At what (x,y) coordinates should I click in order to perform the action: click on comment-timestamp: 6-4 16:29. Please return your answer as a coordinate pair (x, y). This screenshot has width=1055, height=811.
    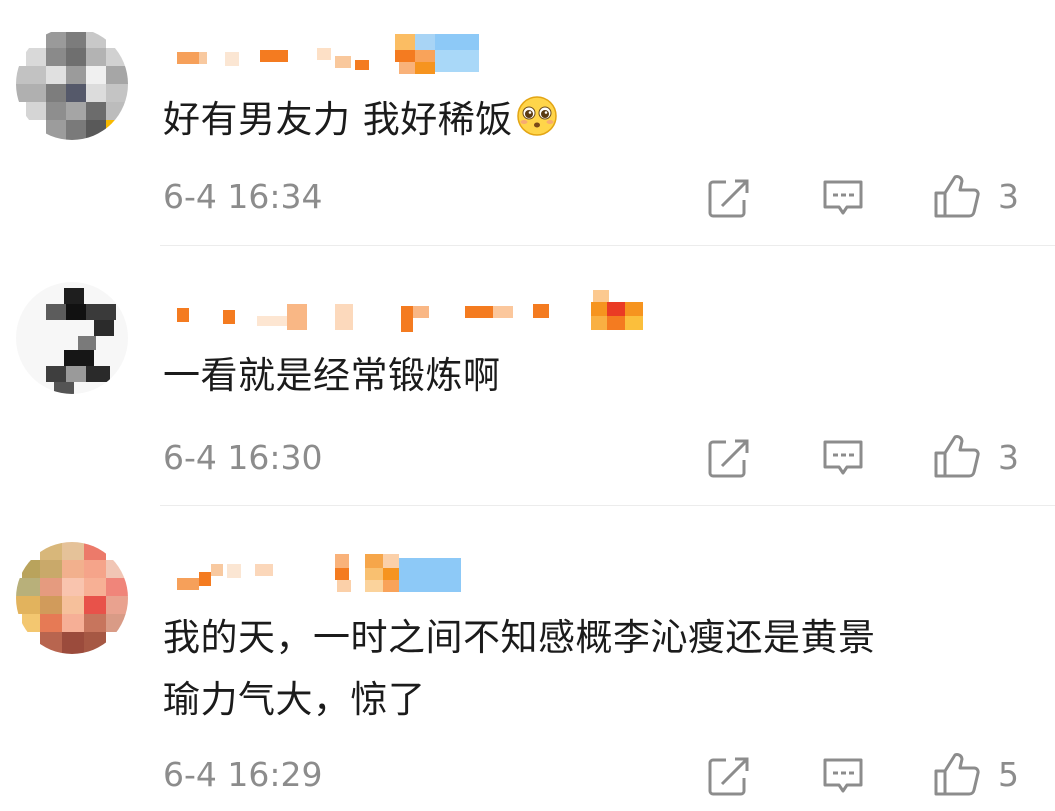
    Looking at the image, I should click on (243, 774).